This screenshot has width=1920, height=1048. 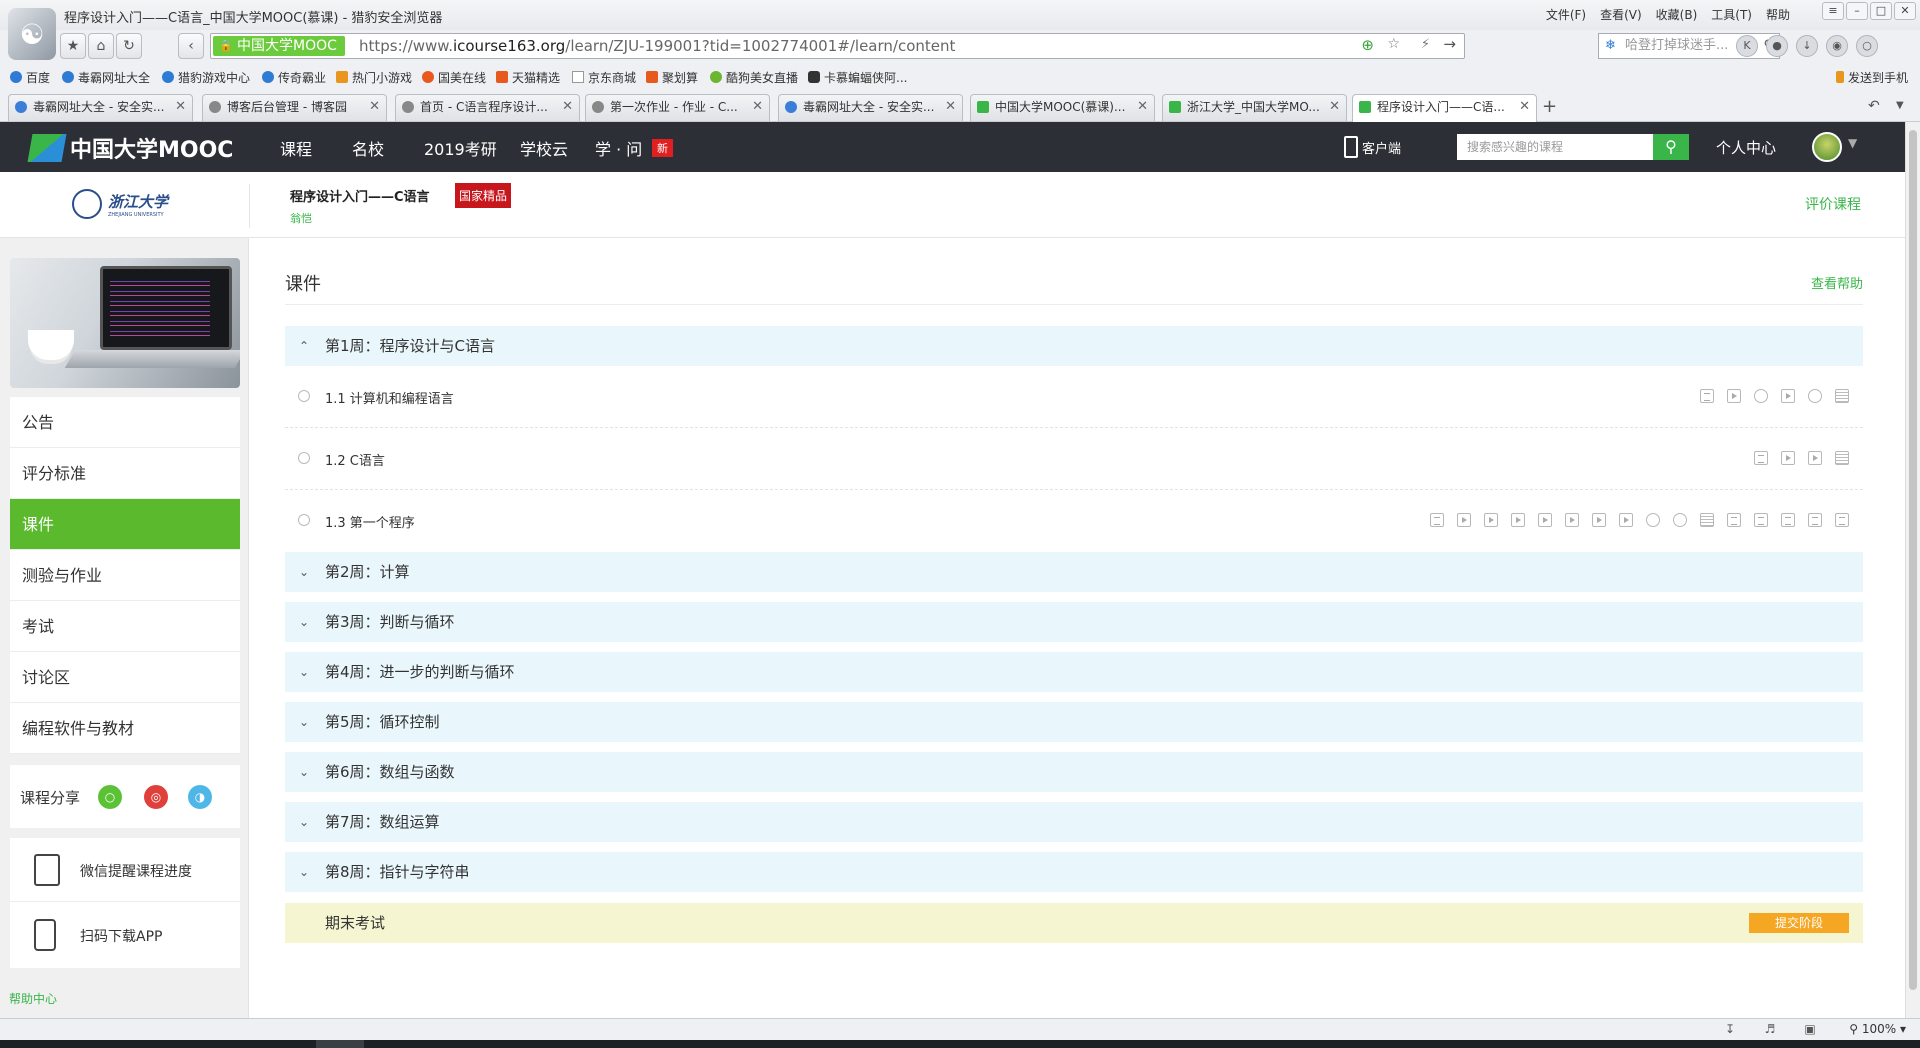 I want to click on favorite-star-button: ★, so click(x=73, y=46).